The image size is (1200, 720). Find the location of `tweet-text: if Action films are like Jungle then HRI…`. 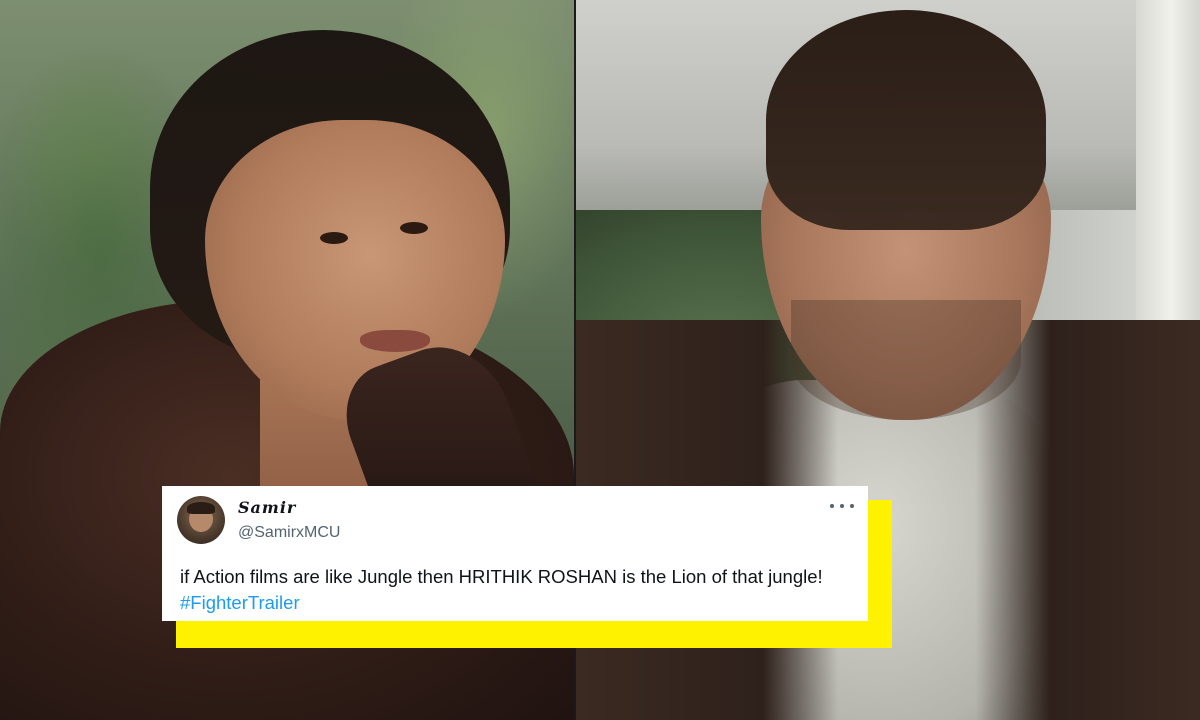

tweet-text: if Action films are like Jungle then HRI… is located at coordinates (515, 590).